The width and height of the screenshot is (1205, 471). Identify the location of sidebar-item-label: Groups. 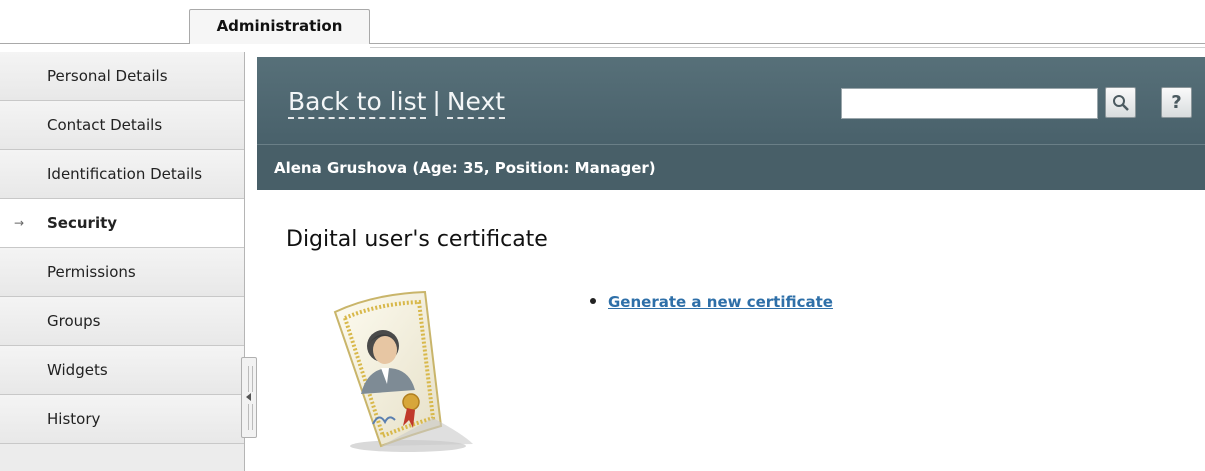
(74, 321).